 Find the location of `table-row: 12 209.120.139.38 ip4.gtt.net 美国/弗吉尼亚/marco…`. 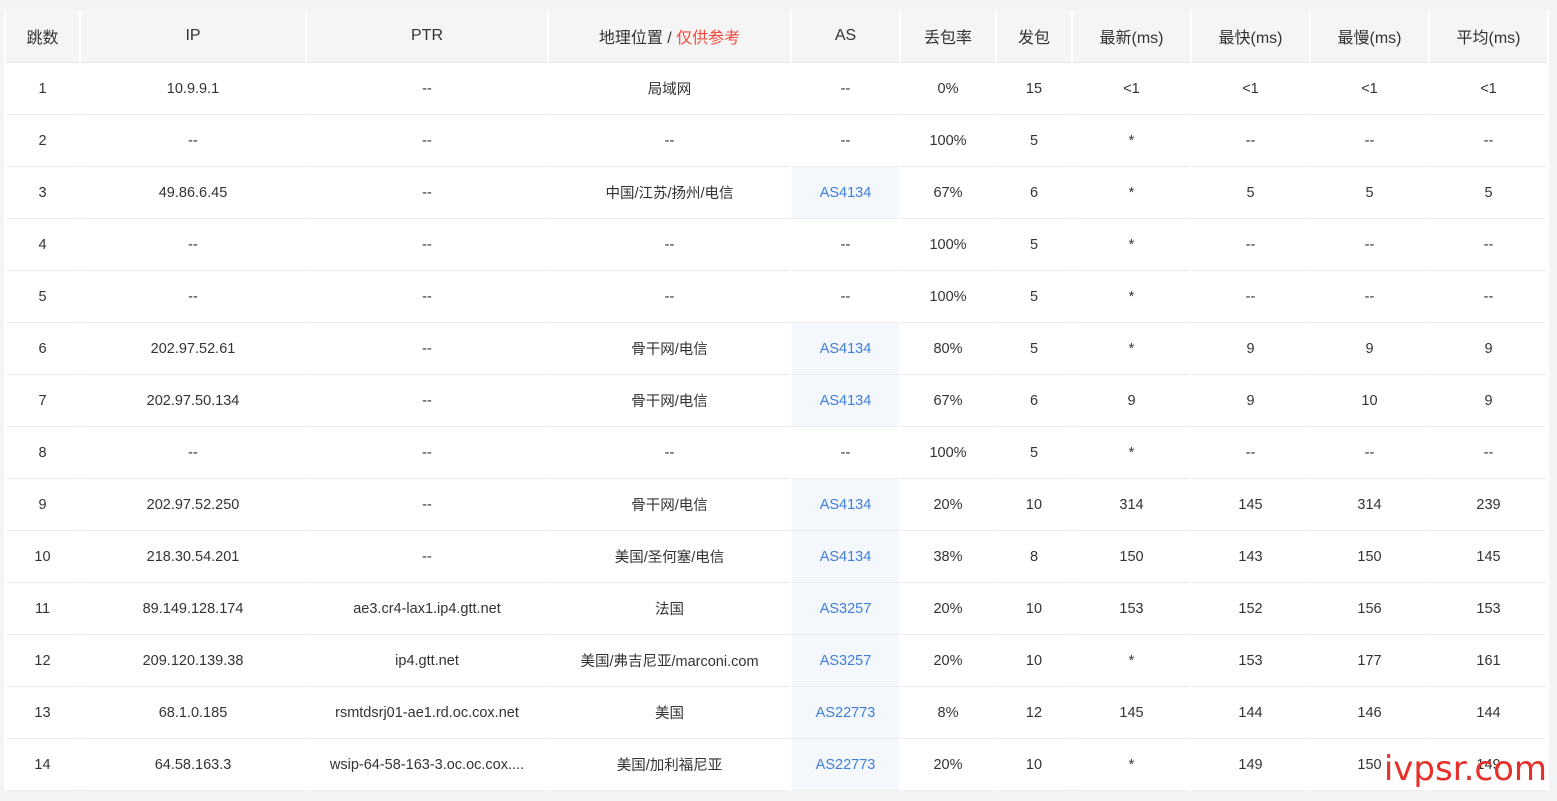

table-row: 12 209.120.139.38 ip4.gtt.net 美国/弗吉尼亚/marco… is located at coordinates (776, 661).